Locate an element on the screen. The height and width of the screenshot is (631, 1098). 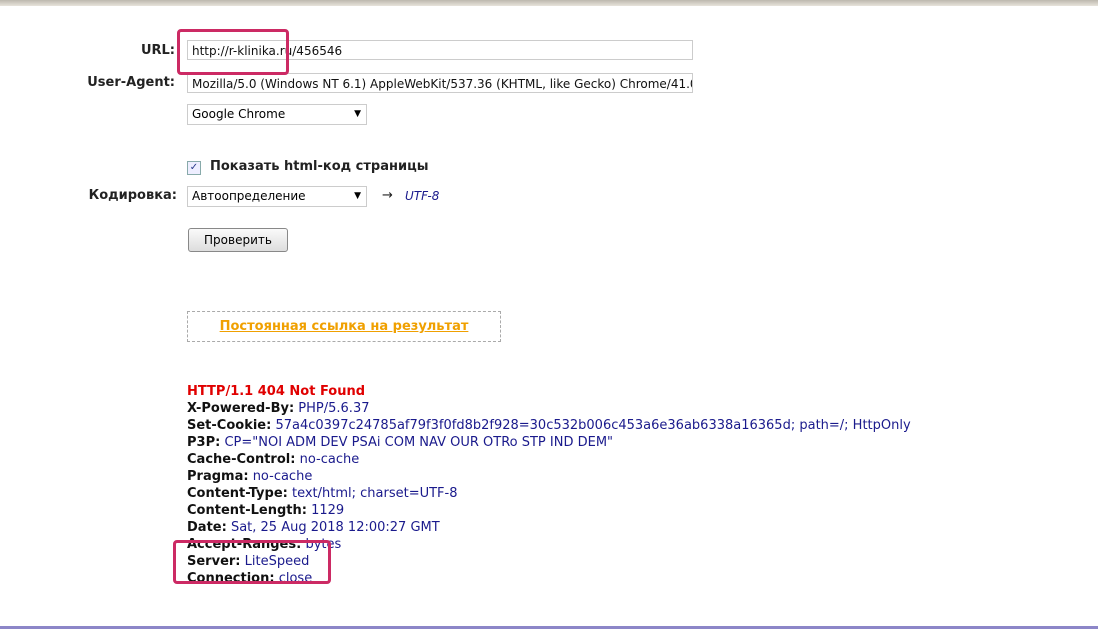
user-agent-label: User-Agent: is located at coordinates (131, 82).